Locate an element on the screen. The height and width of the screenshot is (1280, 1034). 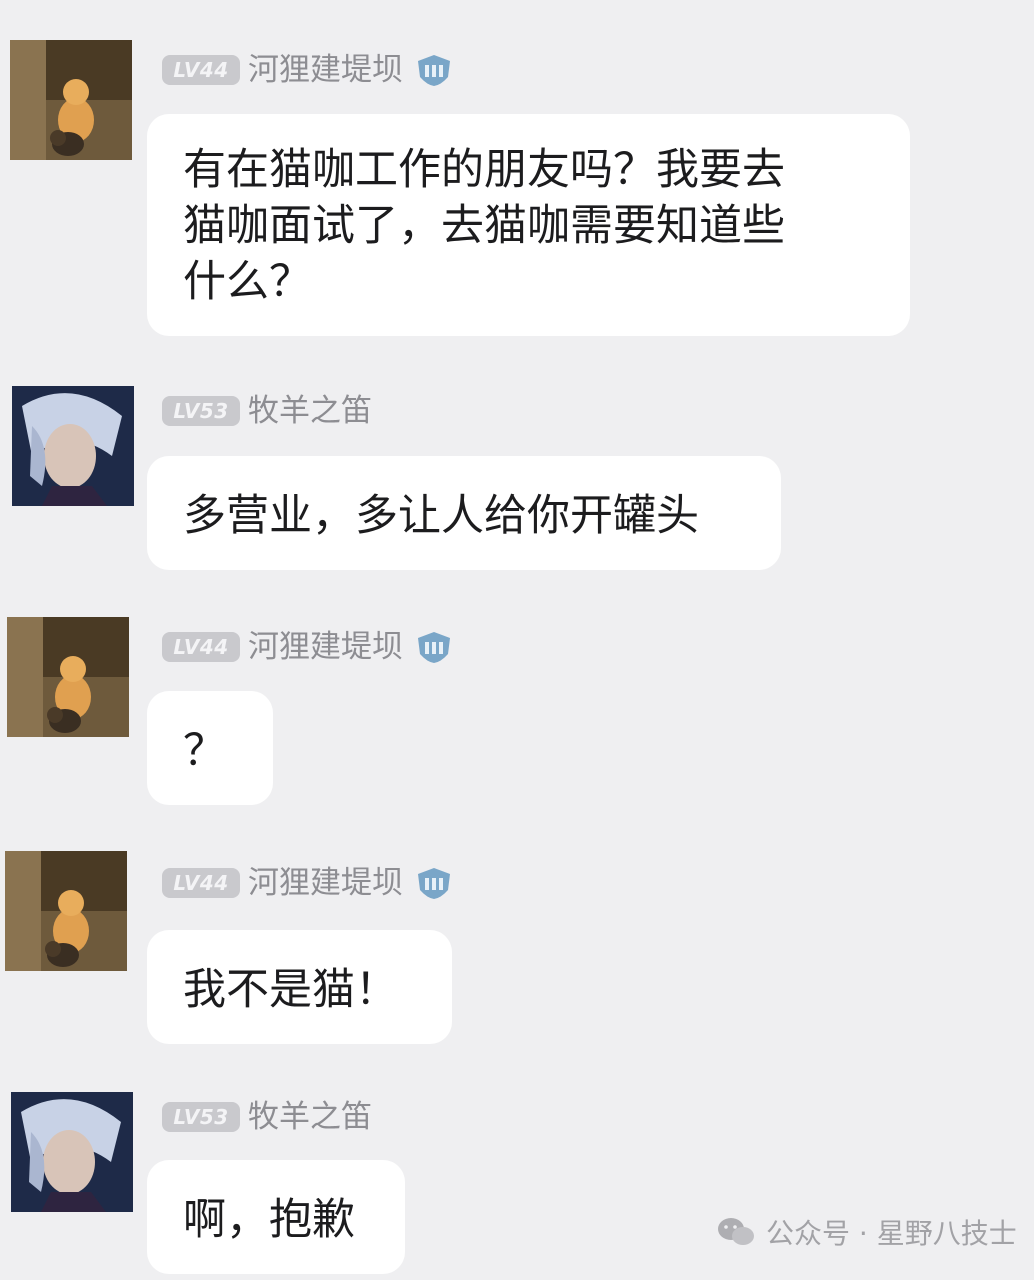
watermark-text: 公众号 · 星野八技士 is located at coordinates (891, 1233).